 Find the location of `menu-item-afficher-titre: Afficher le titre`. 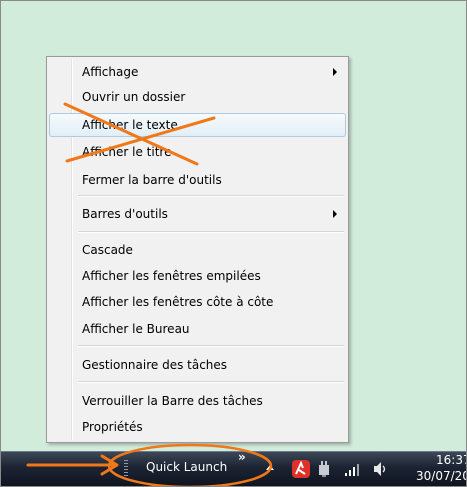

menu-item-afficher-titre: Afficher le titre is located at coordinates (197, 152).